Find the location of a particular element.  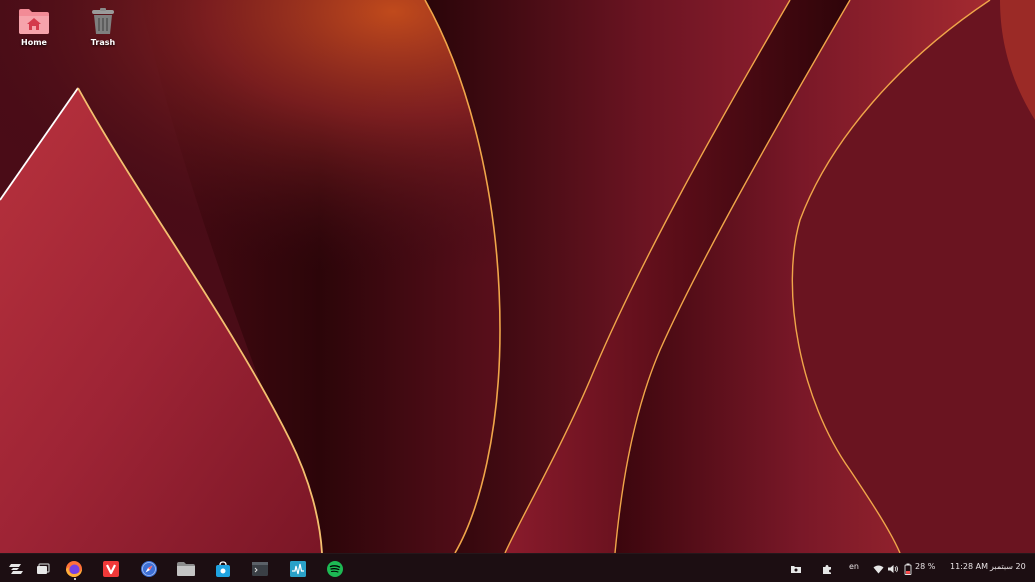

folder-capture-icon is located at coordinates (796, 569).